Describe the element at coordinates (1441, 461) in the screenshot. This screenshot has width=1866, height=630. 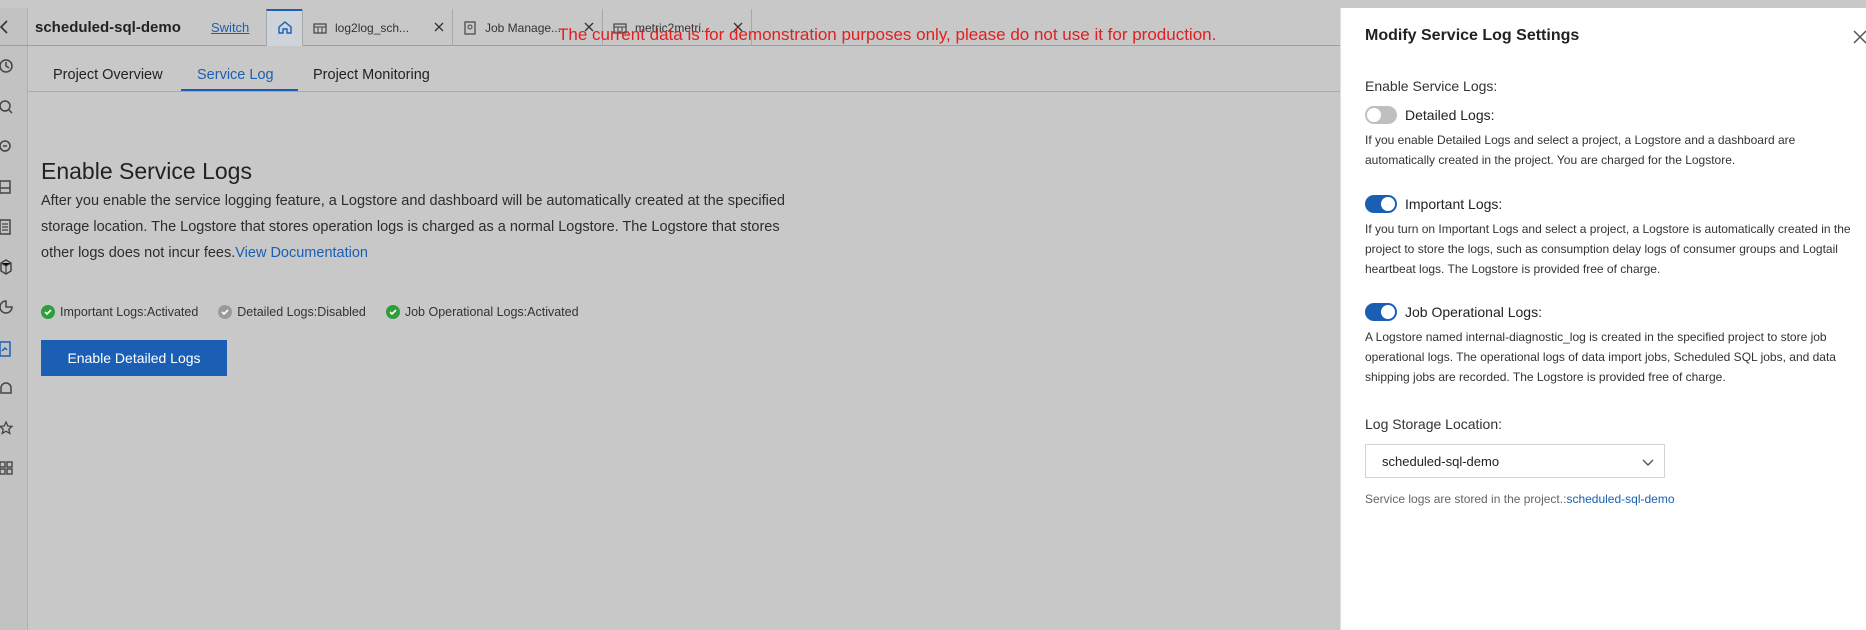
I see `select-value: scheduled-sql-demo` at that location.